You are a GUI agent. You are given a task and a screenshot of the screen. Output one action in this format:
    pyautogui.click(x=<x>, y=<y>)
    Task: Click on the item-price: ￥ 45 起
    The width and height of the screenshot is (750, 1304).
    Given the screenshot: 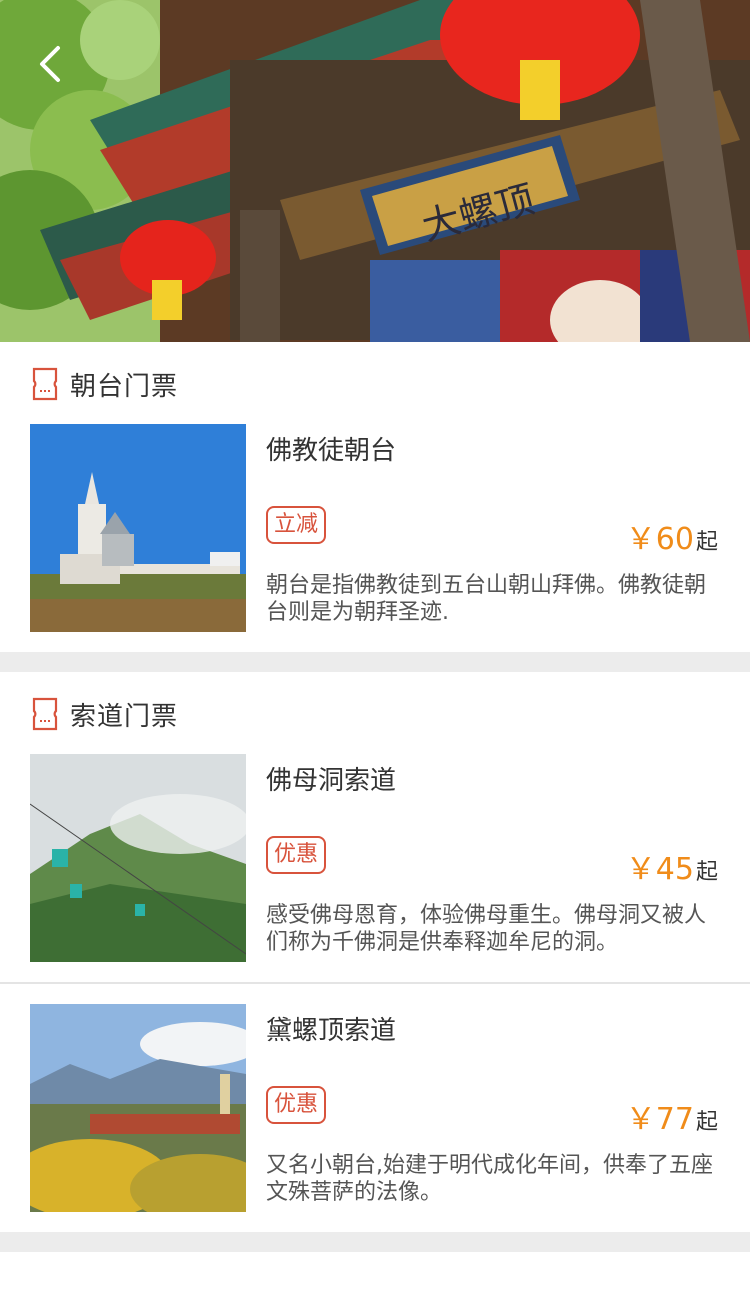 What is the action you would take?
    pyautogui.click(x=672, y=866)
    